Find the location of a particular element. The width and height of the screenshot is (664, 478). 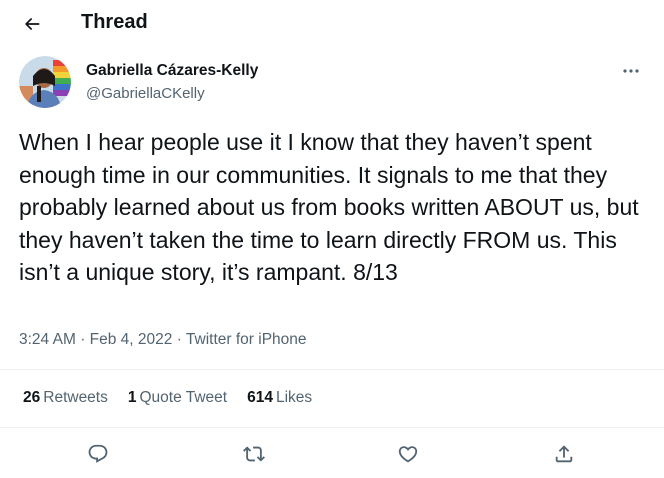

retweet-icon is located at coordinates (254, 454).